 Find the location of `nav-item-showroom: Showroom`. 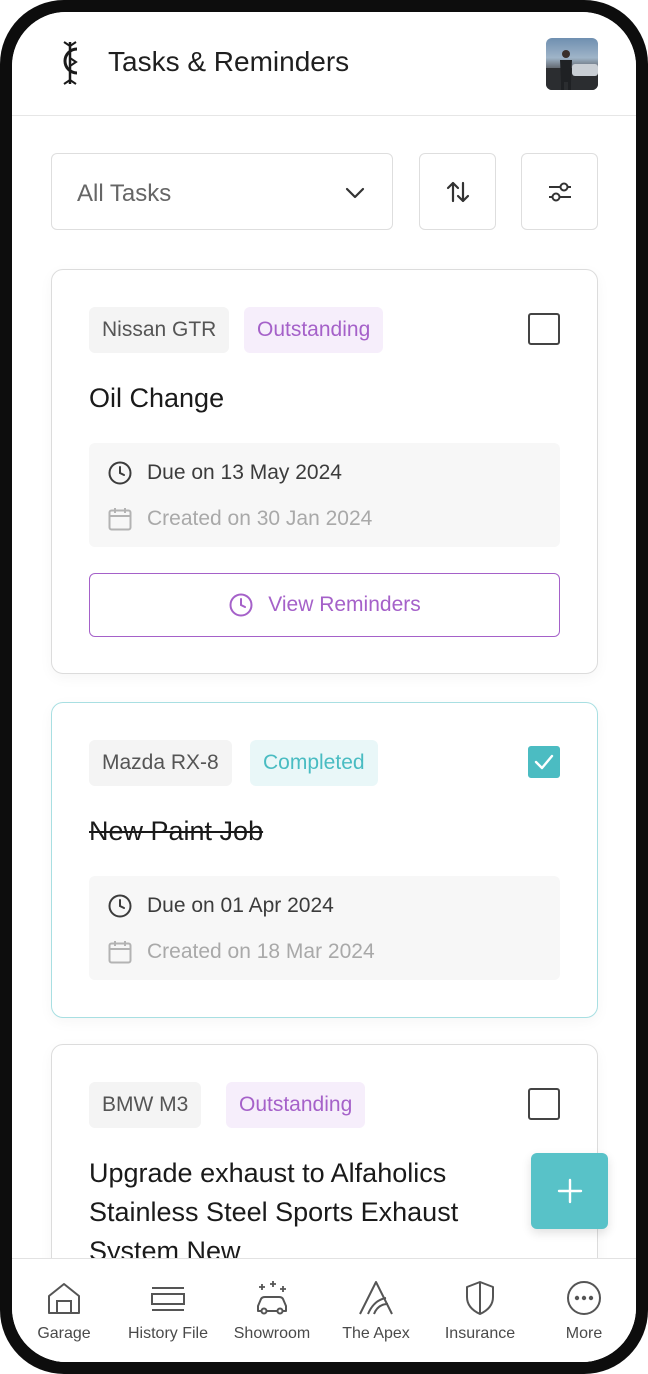

nav-item-showroom: Showroom is located at coordinates (272, 1317).